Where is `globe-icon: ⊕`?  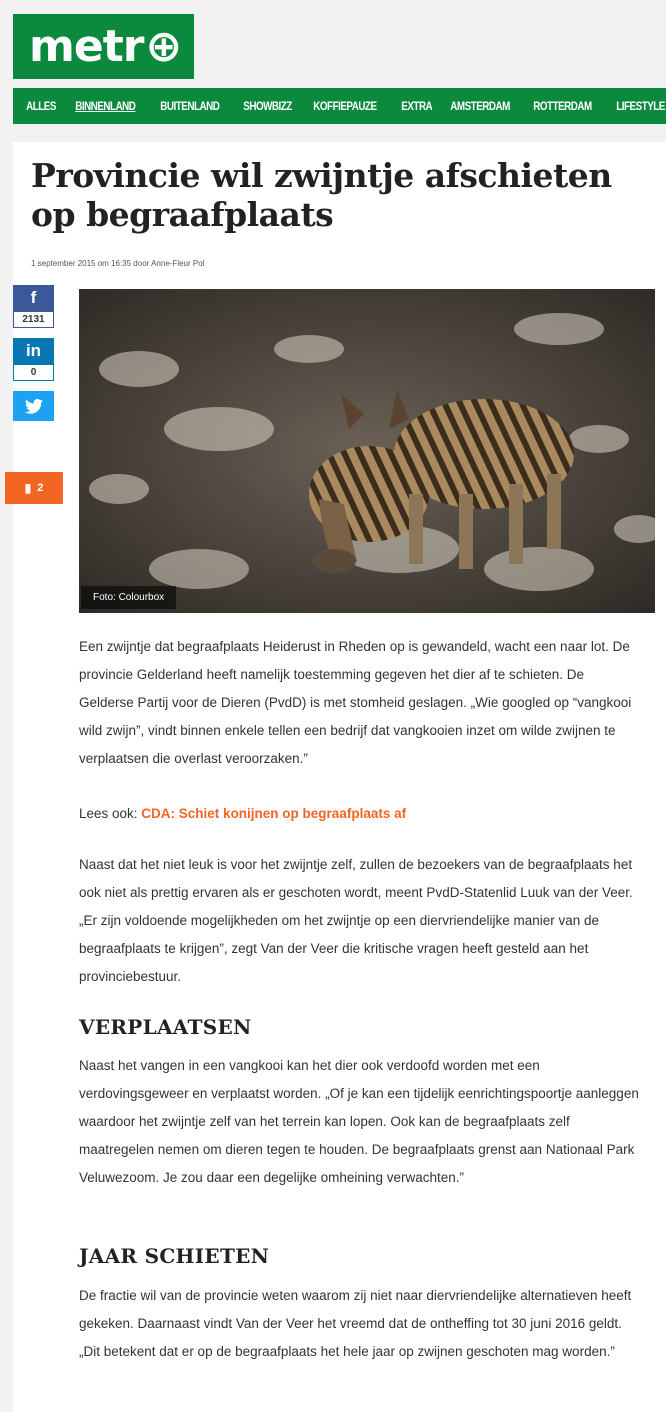 globe-icon: ⊕ is located at coordinates (163, 46).